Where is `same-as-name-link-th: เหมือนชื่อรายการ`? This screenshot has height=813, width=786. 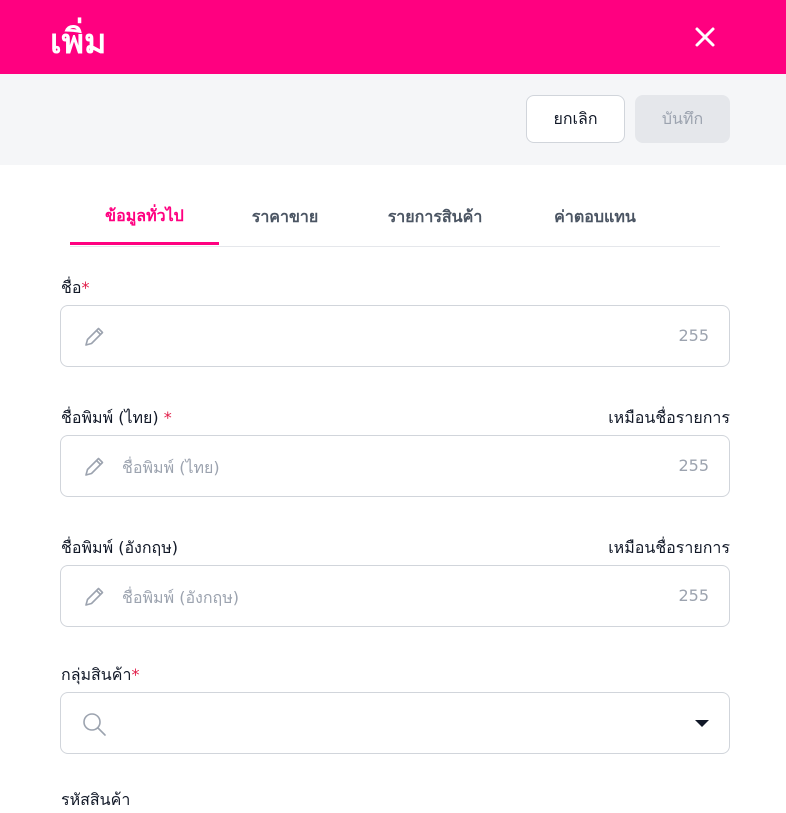
same-as-name-link-th: เหมือนชื่อรายการ is located at coordinates (669, 418).